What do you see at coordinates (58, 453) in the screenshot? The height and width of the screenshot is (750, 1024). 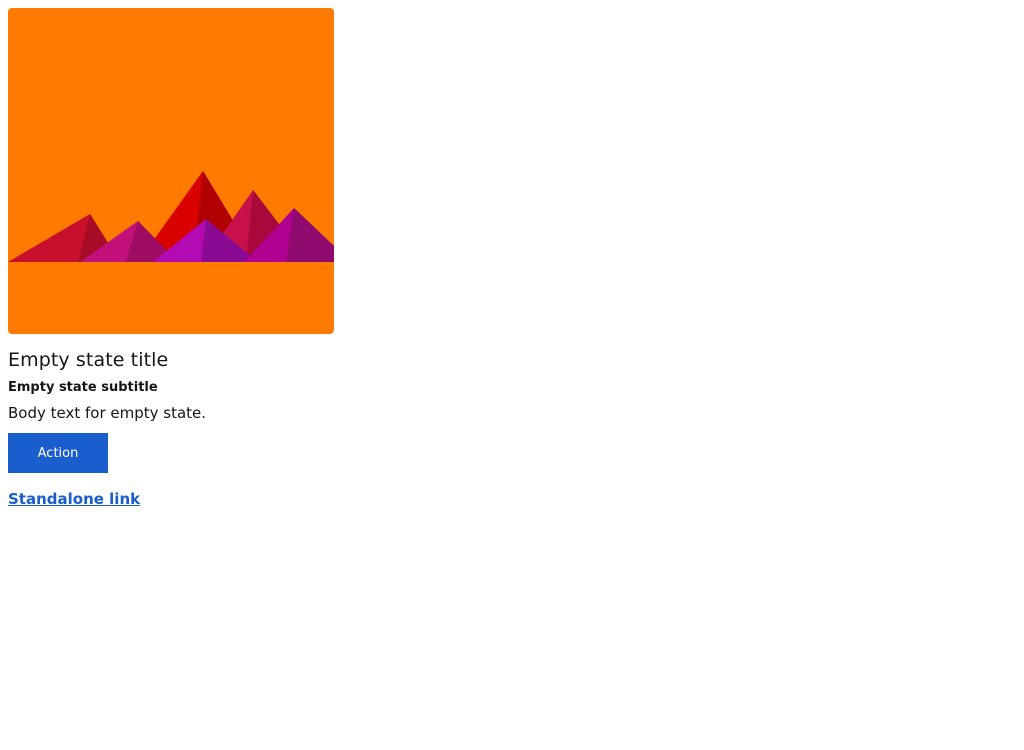 I see `action-button: Action` at bounding box center [58, 453].